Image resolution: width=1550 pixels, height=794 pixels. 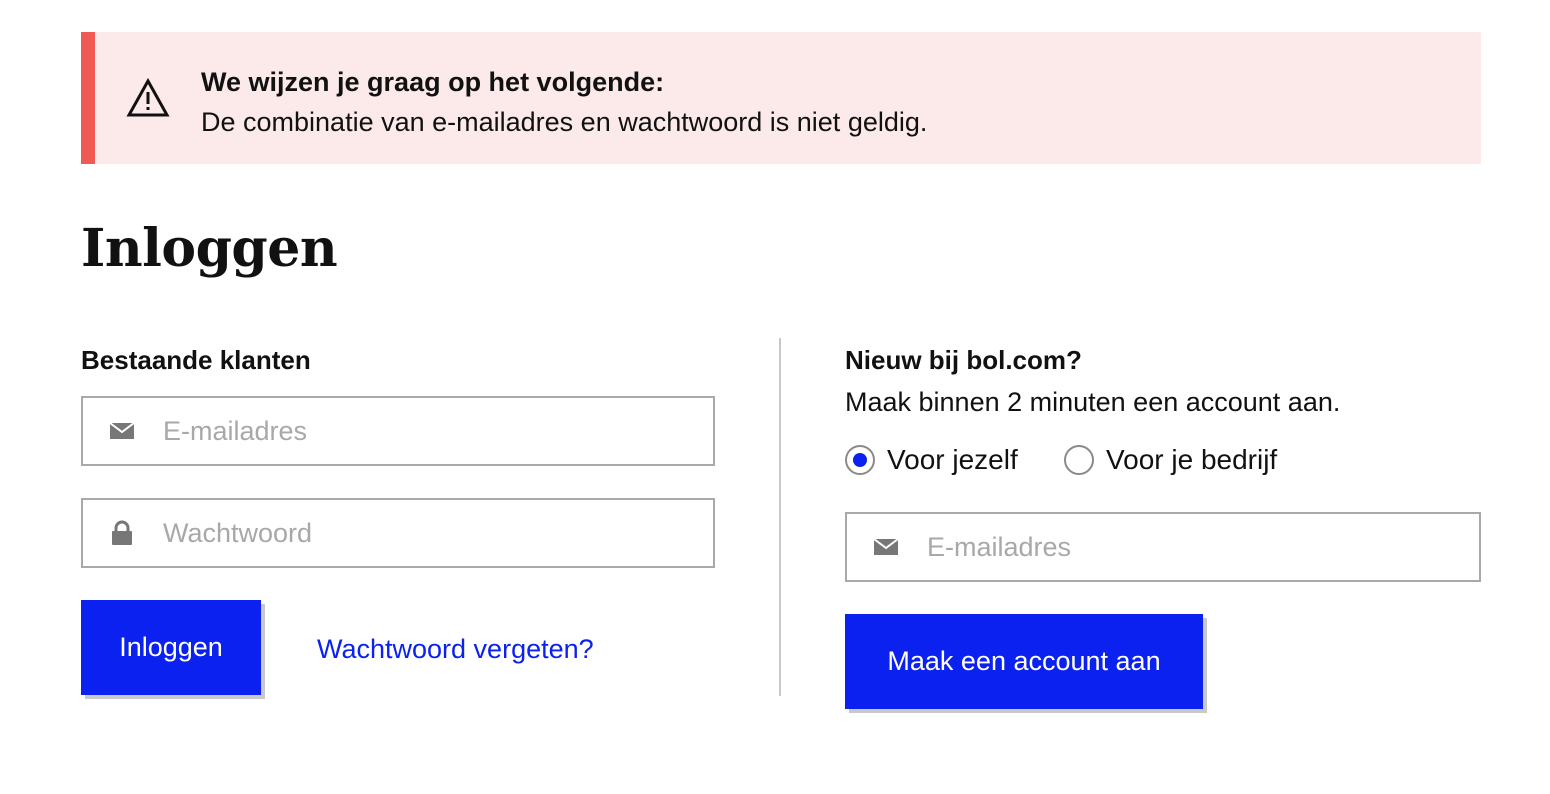 I want to click on lock-icon, so click(x=122, y=533).